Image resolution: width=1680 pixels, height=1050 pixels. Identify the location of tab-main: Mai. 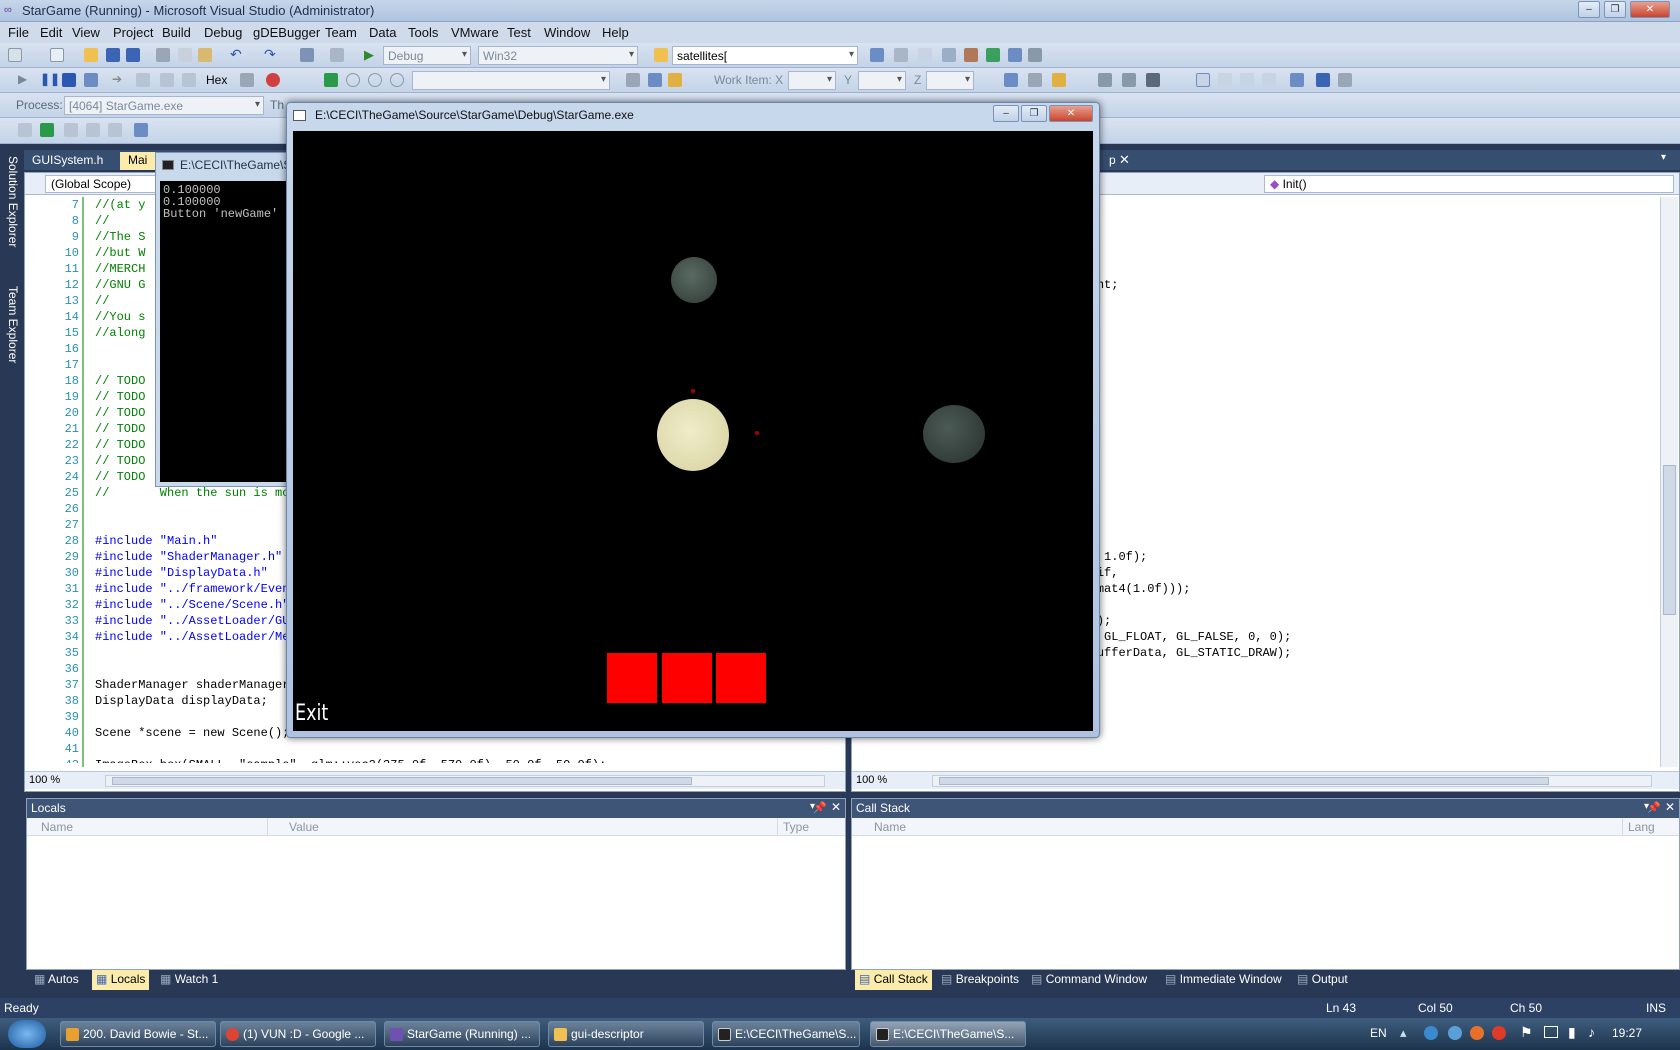
(138, 161).